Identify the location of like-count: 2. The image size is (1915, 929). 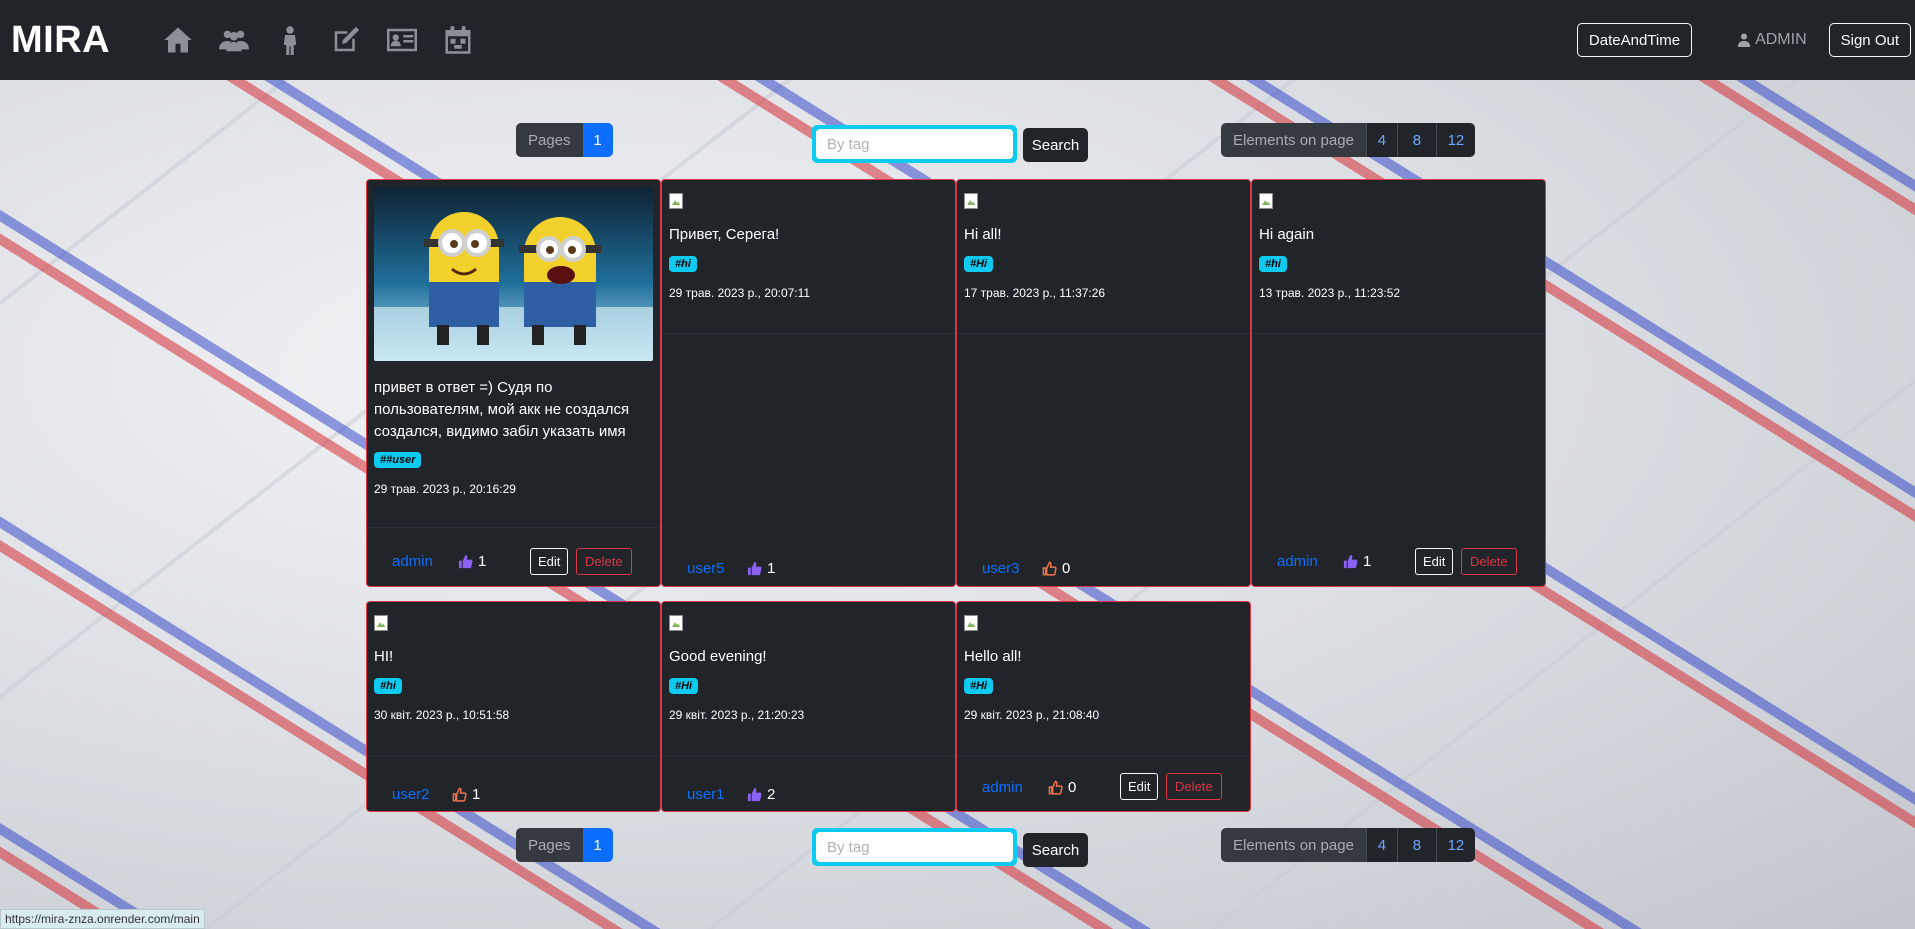
(771, 794).